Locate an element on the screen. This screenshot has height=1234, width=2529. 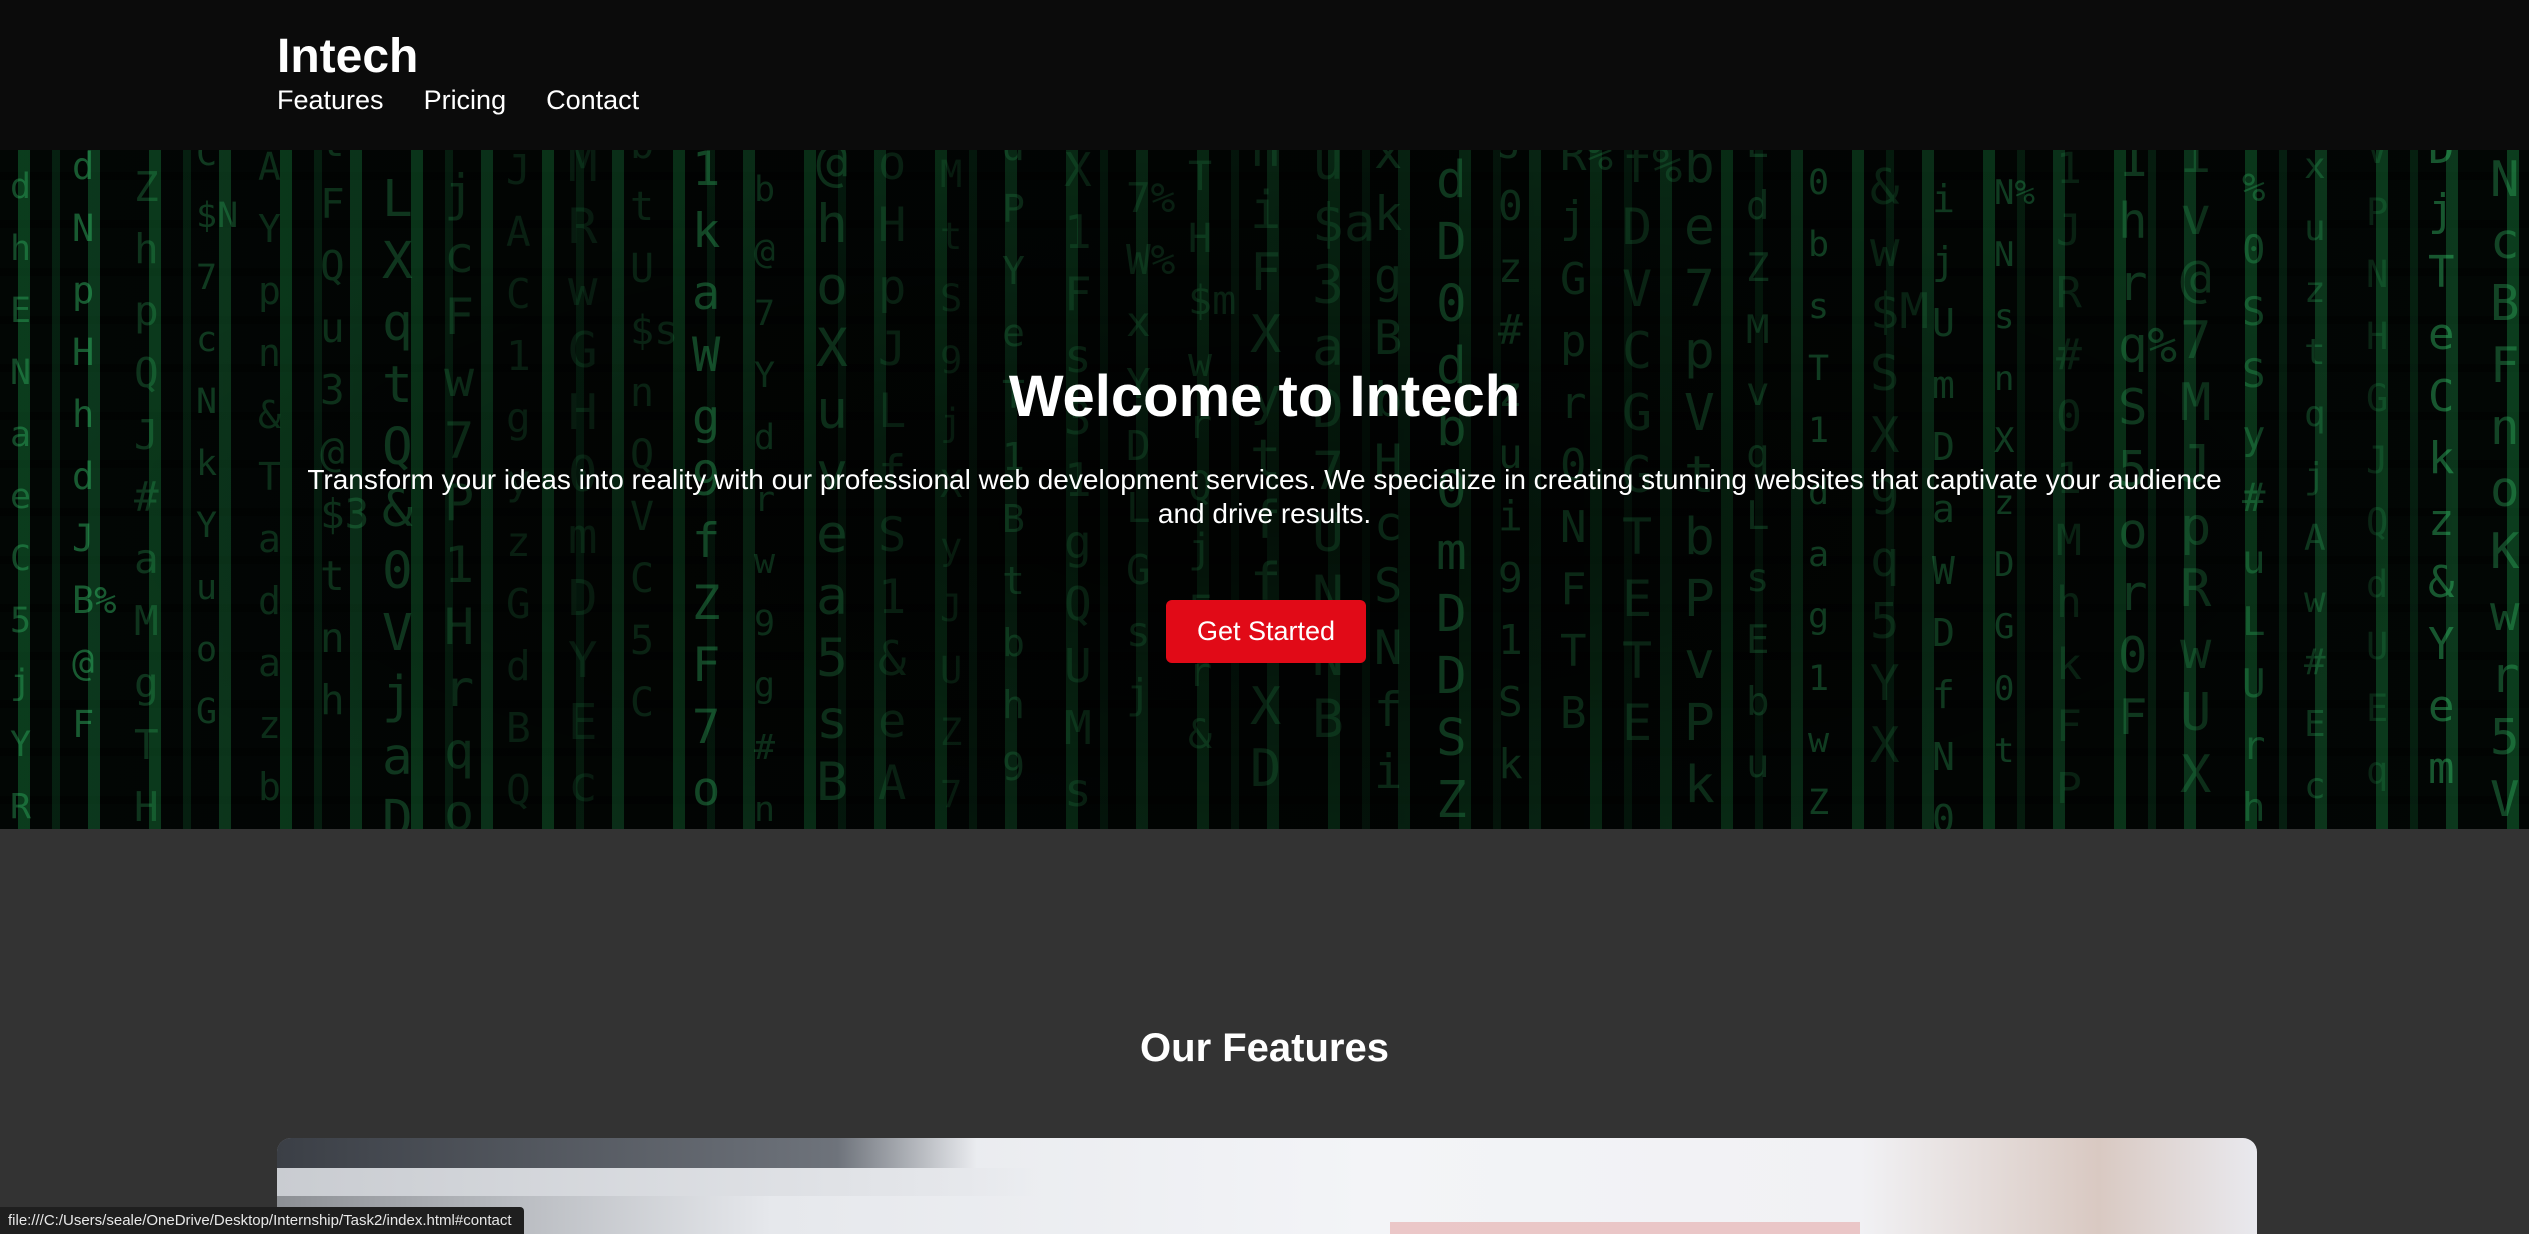
nav-link-features: Features is located at coordinates (330, 100).